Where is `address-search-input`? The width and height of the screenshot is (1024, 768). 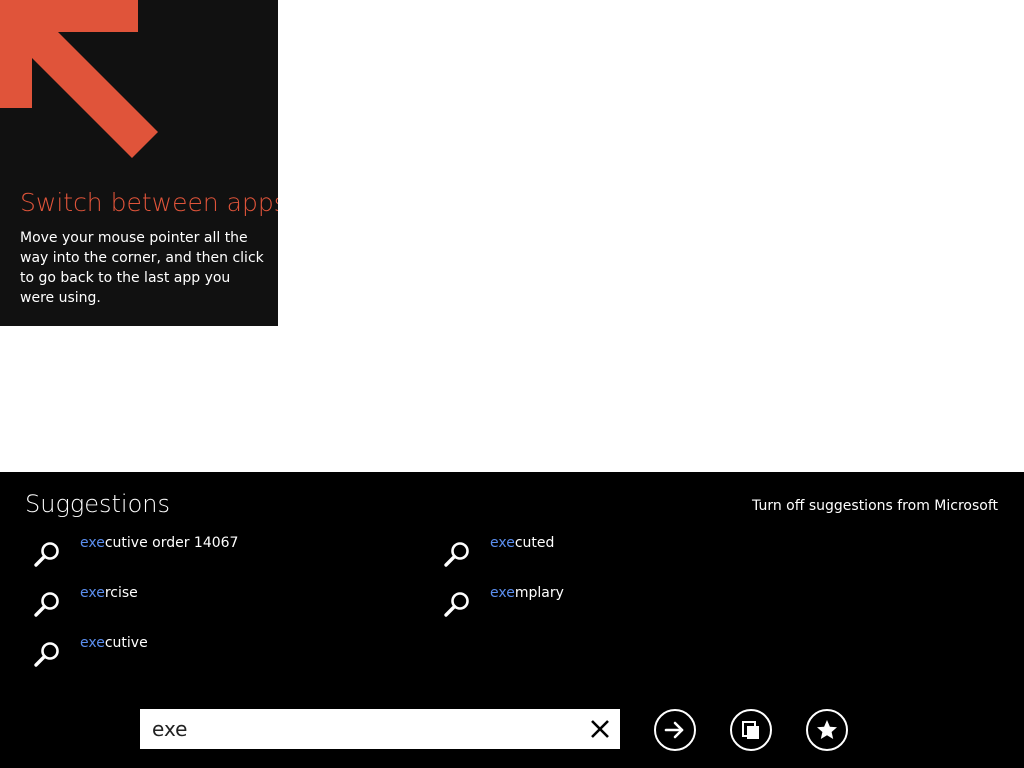
address-search-input is located at coordinates (350, 729).